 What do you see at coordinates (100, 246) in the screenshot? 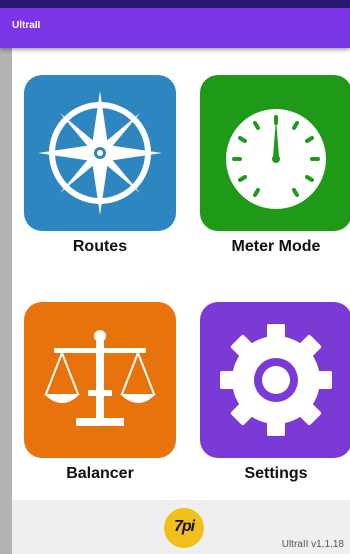
I see `routes-label: Routes` at bounding box center [100, 246].